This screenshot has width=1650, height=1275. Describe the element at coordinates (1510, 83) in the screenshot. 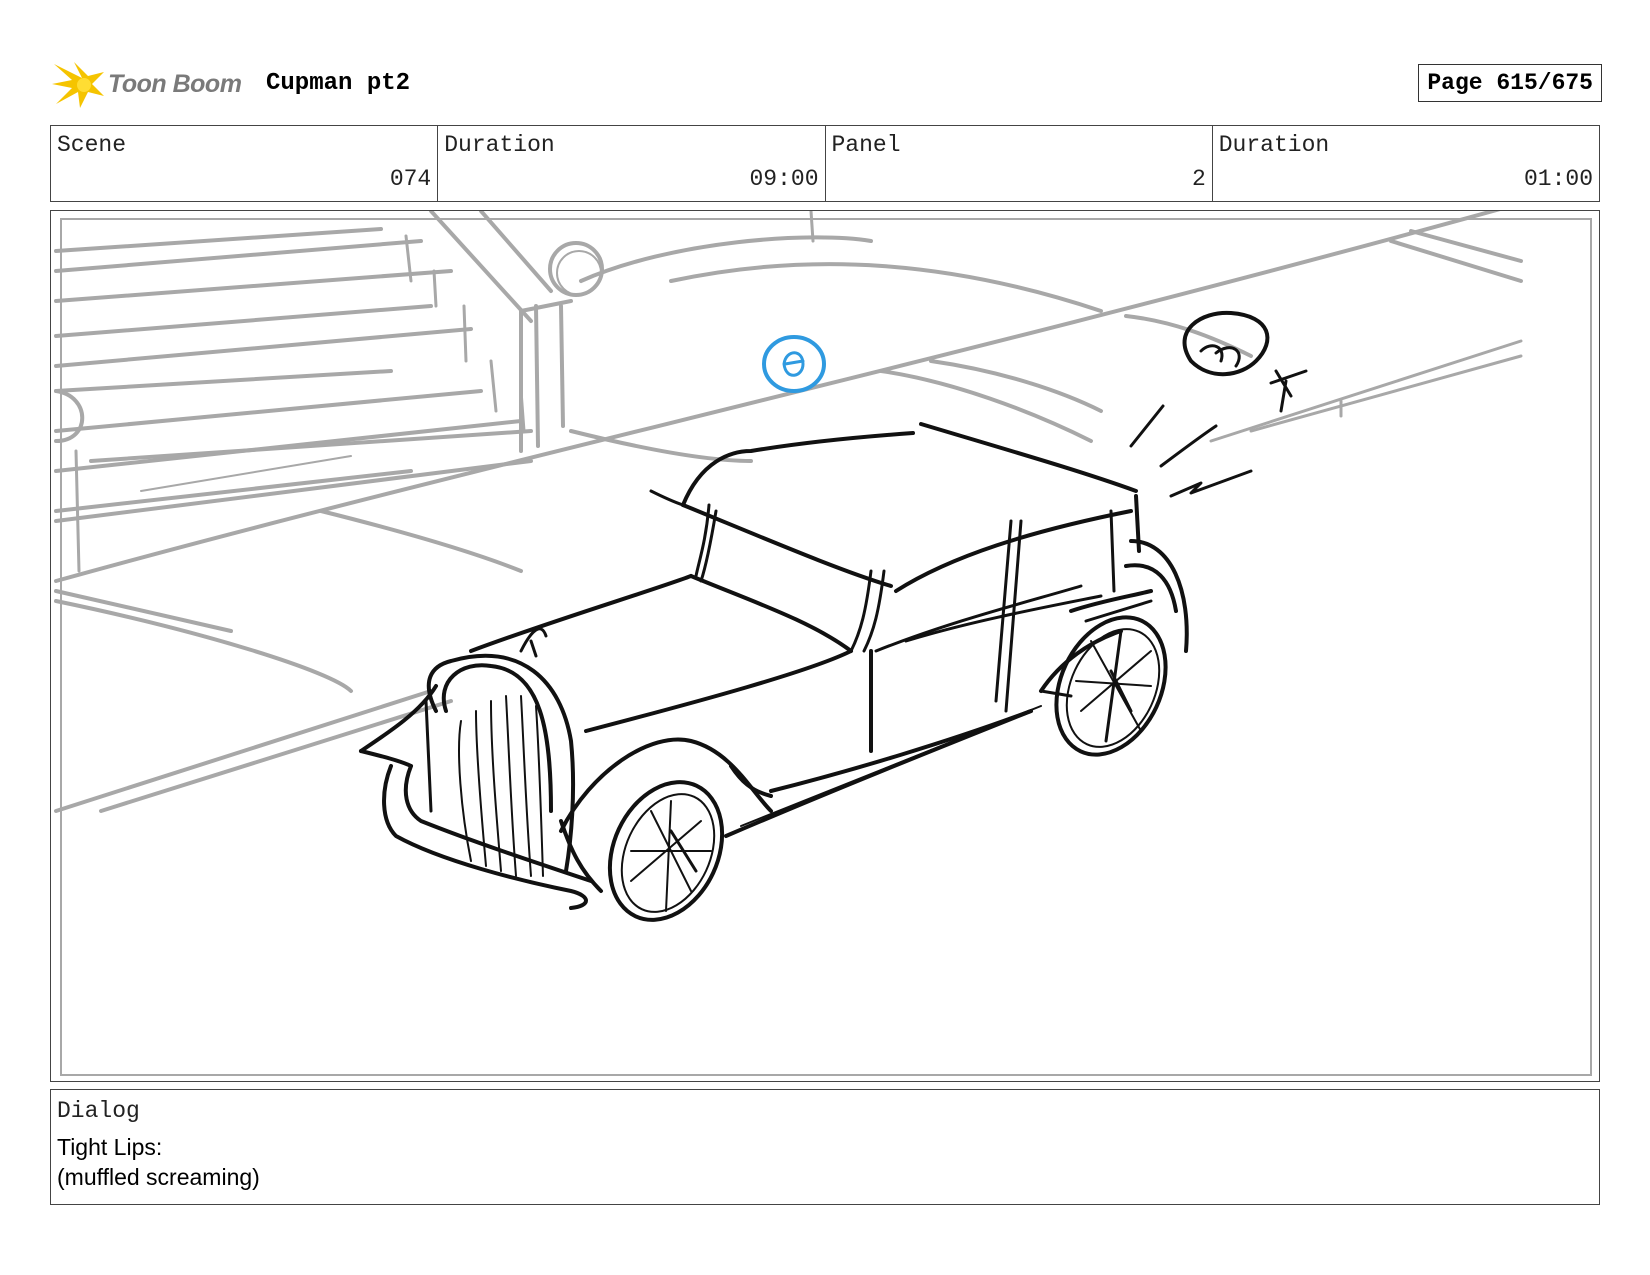

I see `page-number: Page 615/675` at that location.